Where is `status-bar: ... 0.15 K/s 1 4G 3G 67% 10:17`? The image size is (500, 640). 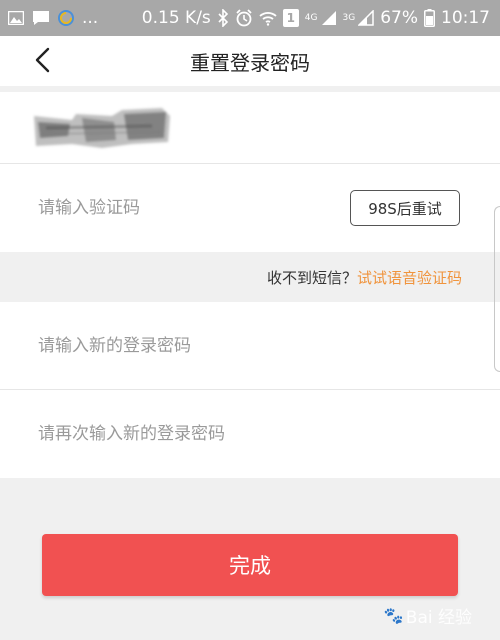
status-bar: ... 0.15 K/s 1 4G 3G 67% 10:17 is located at coordinates (250, 18).